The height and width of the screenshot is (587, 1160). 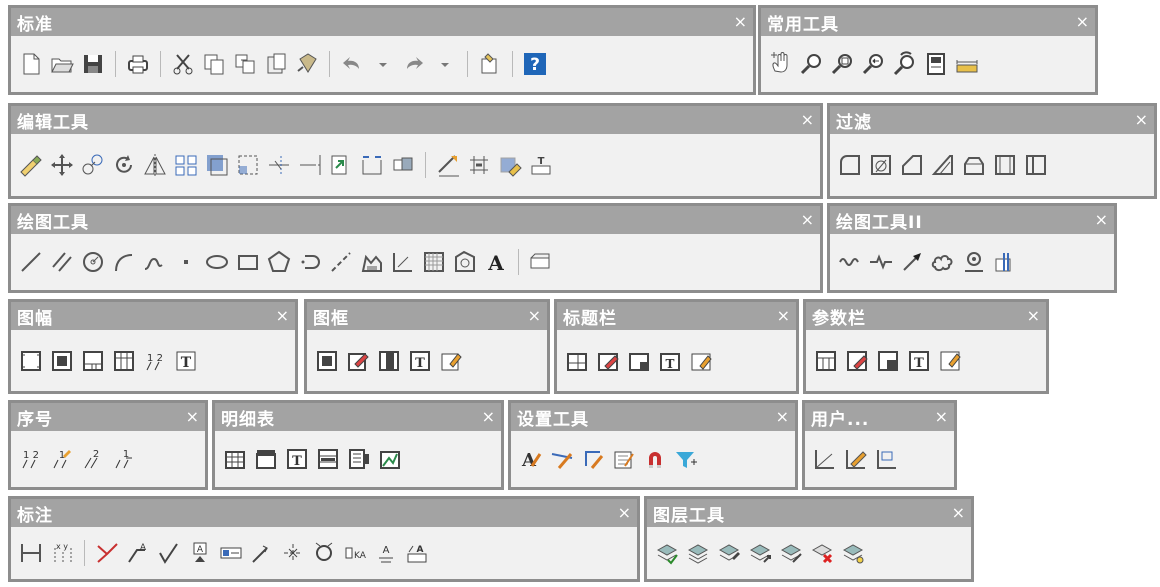 I want to click on spline-icon, so click(x=155, y=262).